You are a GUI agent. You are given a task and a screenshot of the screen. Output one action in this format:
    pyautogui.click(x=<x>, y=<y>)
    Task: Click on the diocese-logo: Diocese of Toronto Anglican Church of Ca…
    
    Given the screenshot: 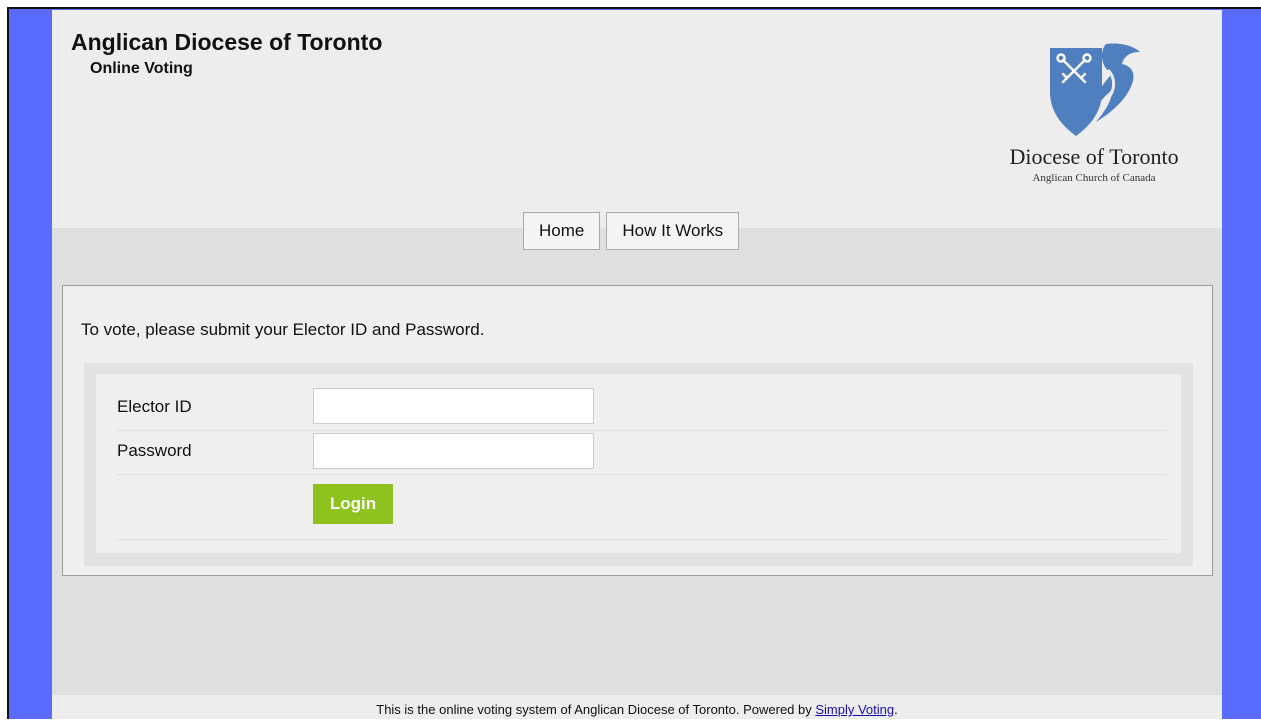 What is the action you would take?
    pyautogui.click(x=1094, y=116)
    